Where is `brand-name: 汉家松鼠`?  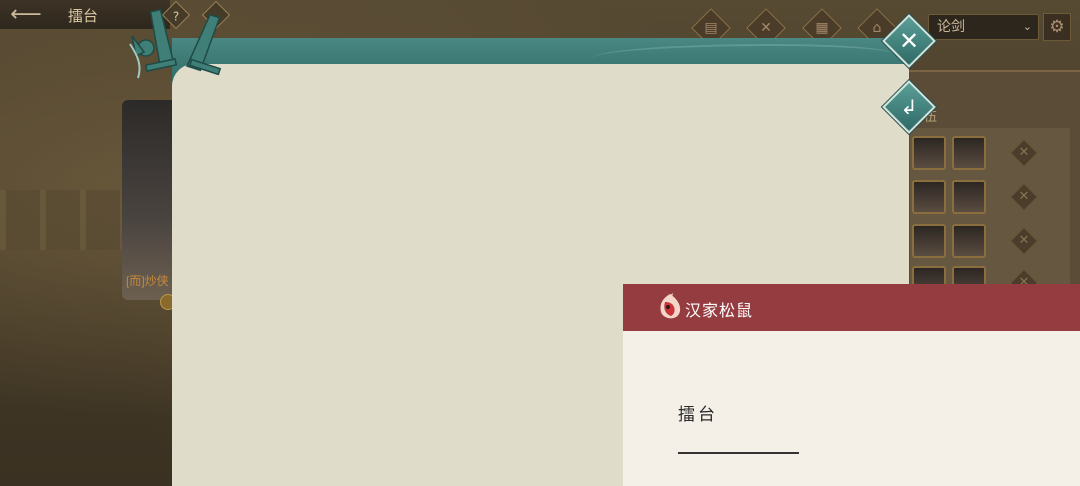
brand-name: 汉家松鼠 is located at coordinates (719, 310).